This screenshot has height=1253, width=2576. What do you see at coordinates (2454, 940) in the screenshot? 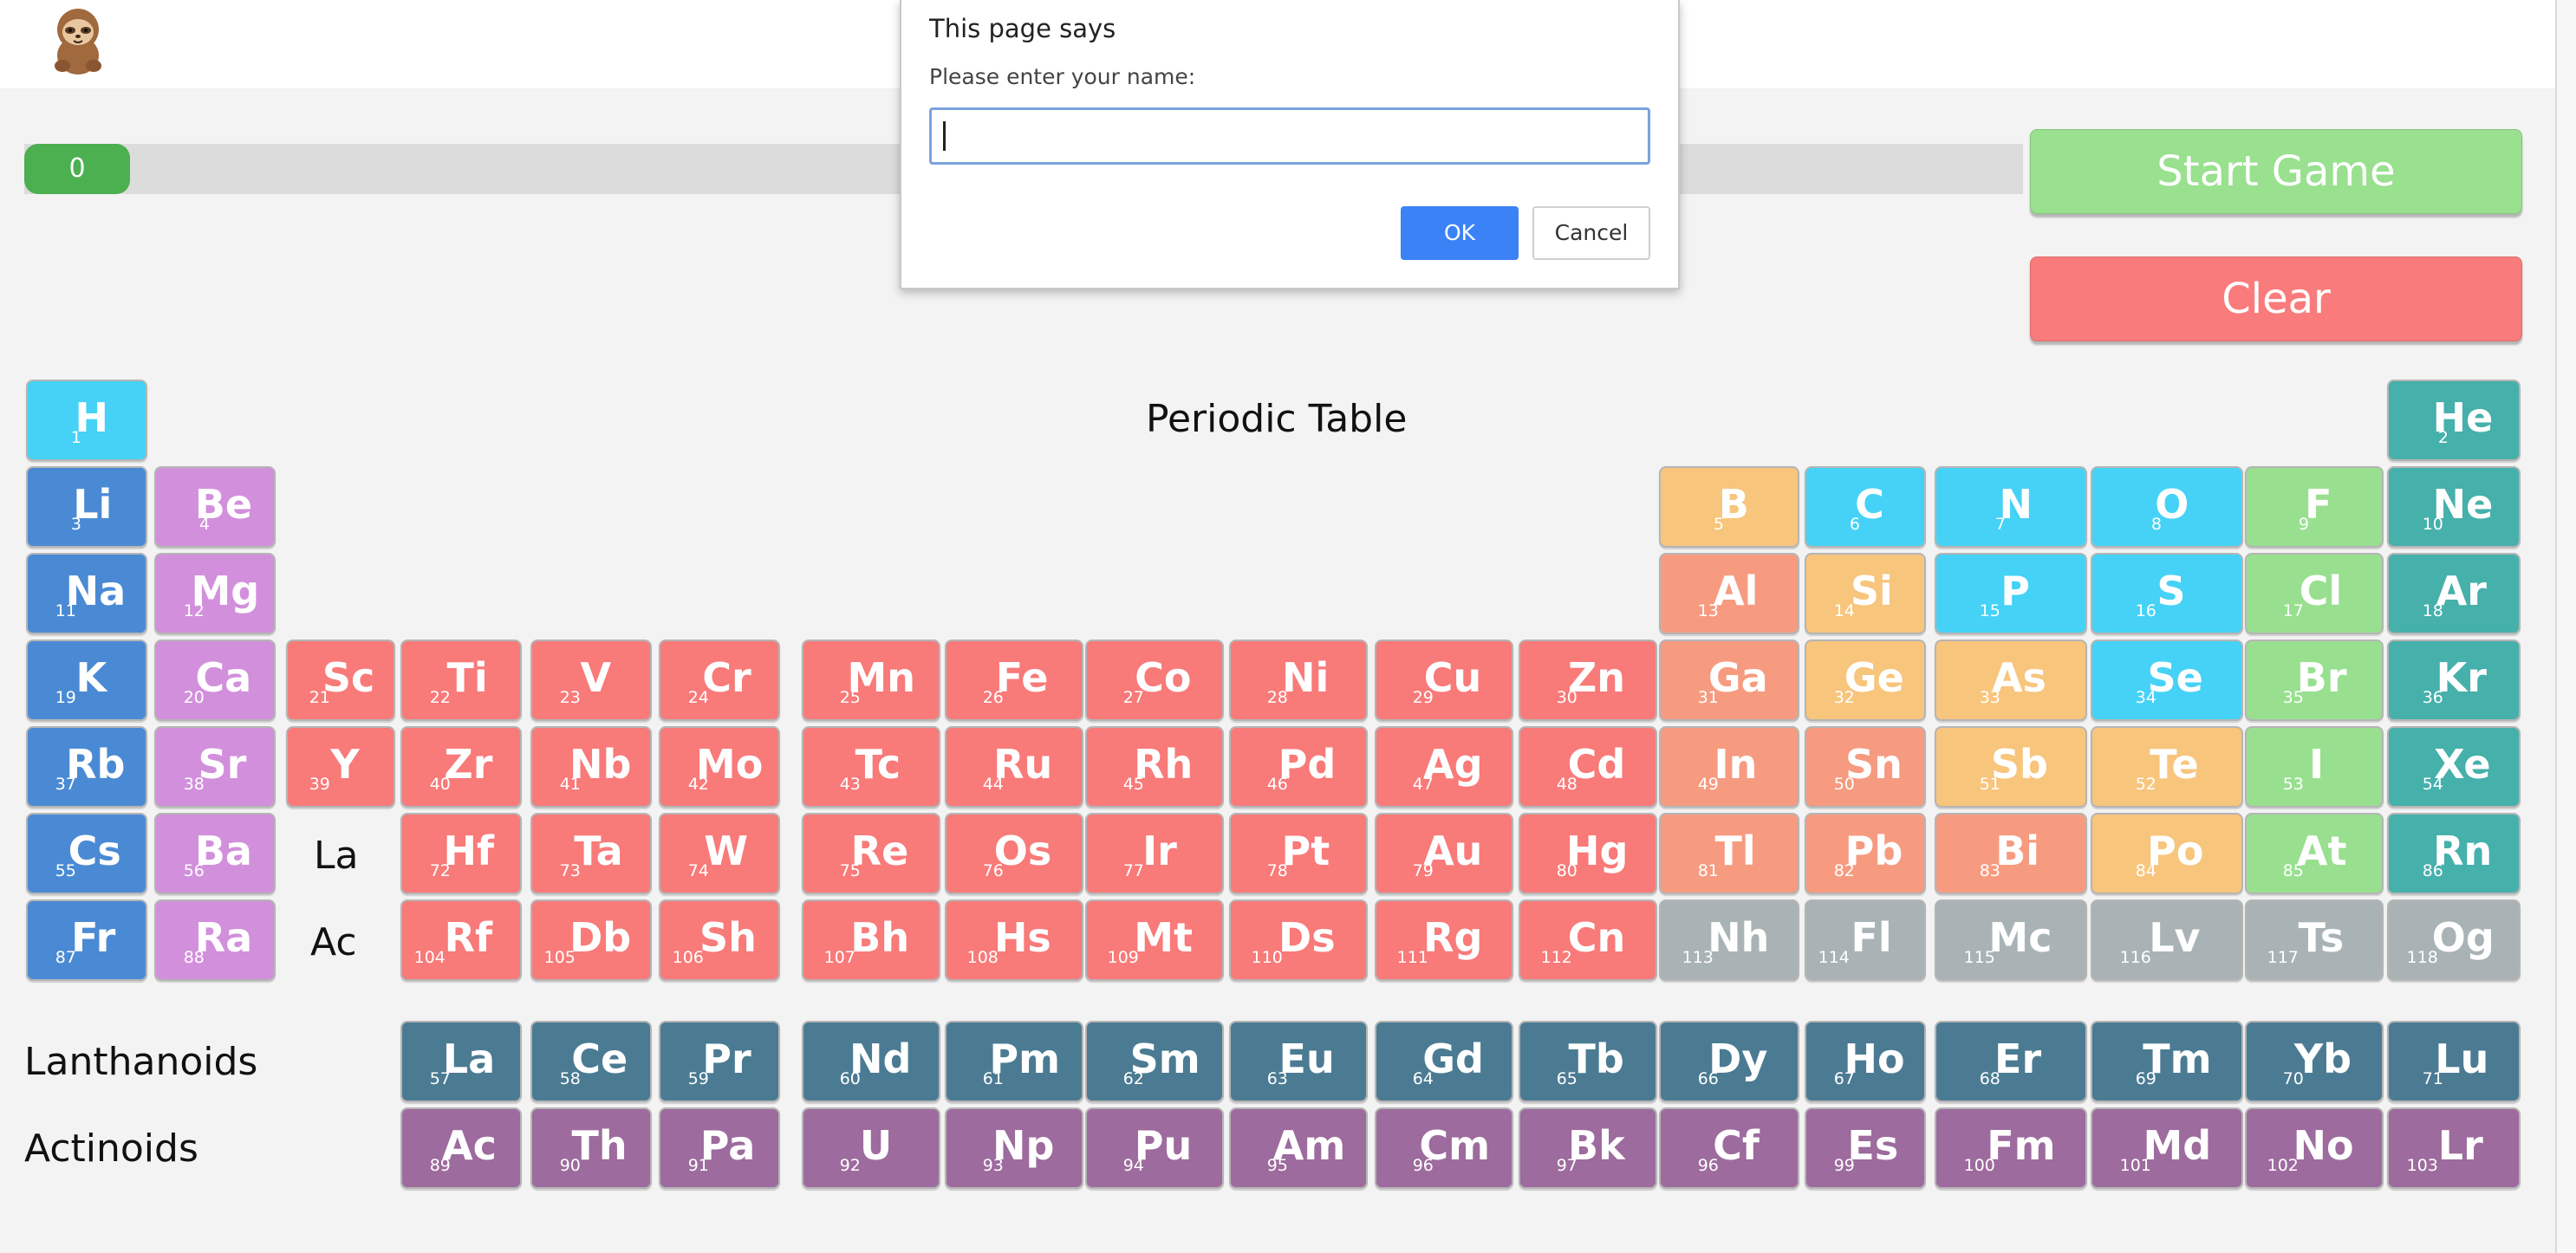
I see `element-tile-og: 118 Og` at bounding box center [2454, 940].